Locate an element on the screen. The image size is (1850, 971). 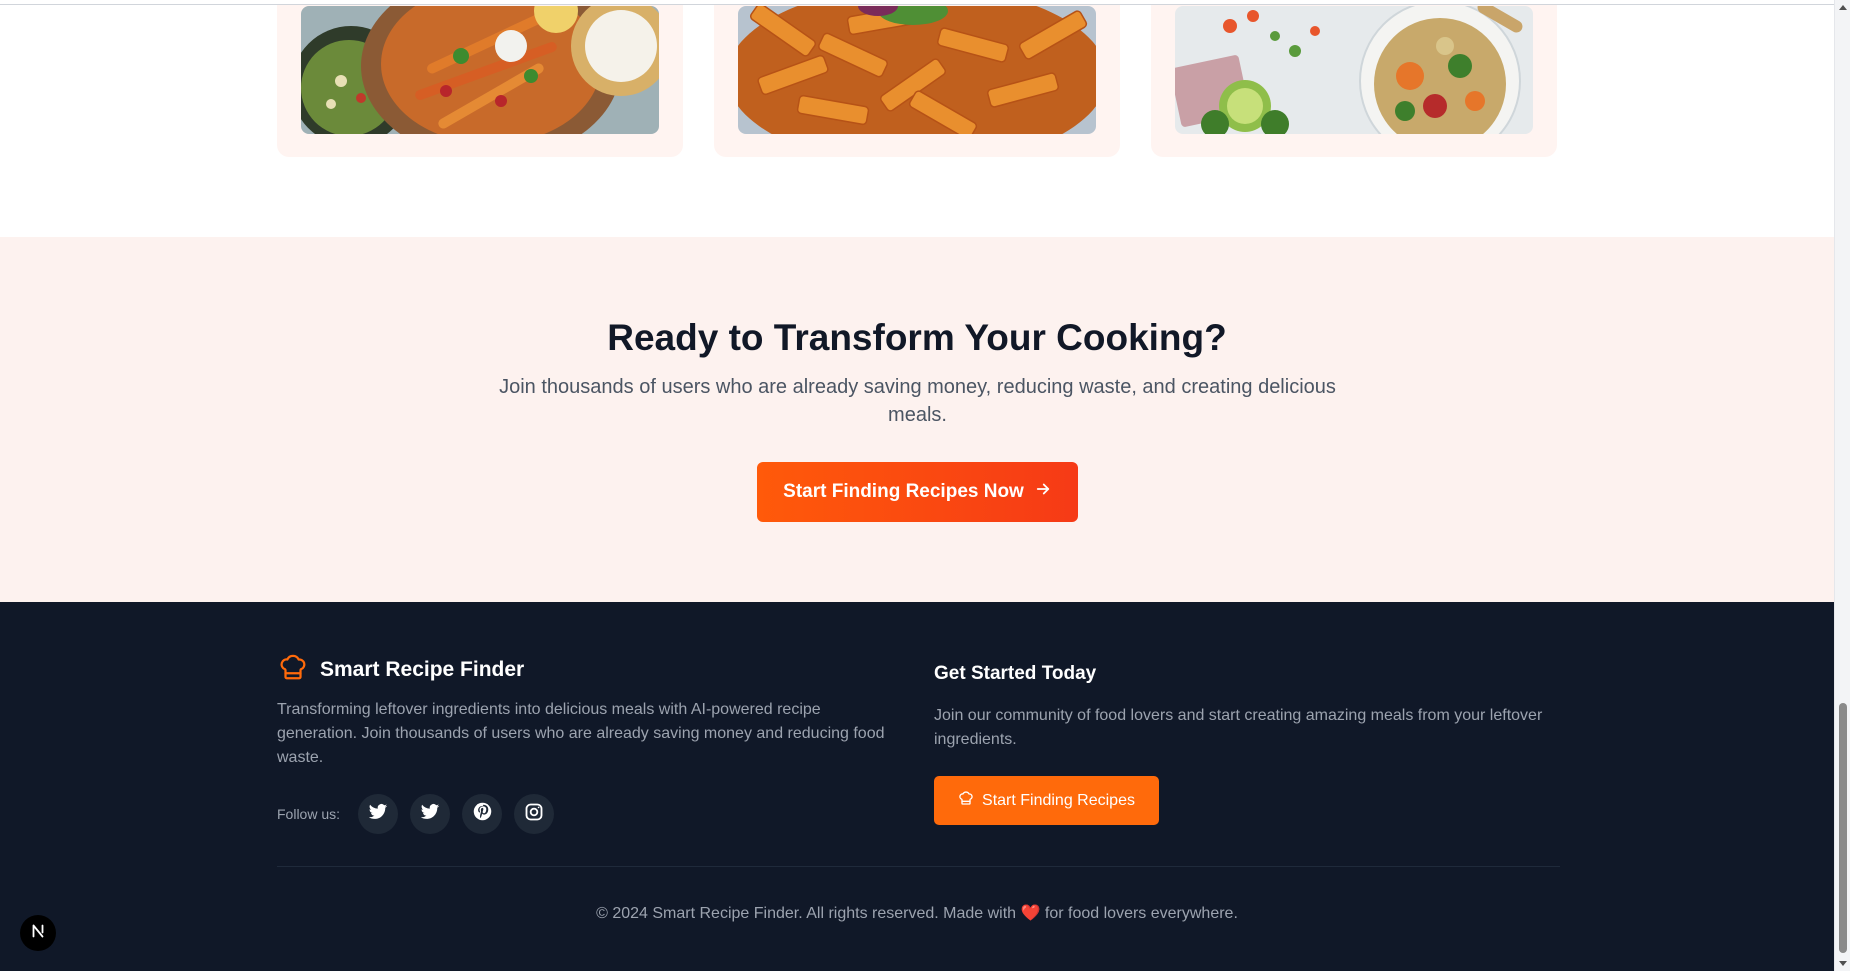
top-border is located at coordinates (917, 2).